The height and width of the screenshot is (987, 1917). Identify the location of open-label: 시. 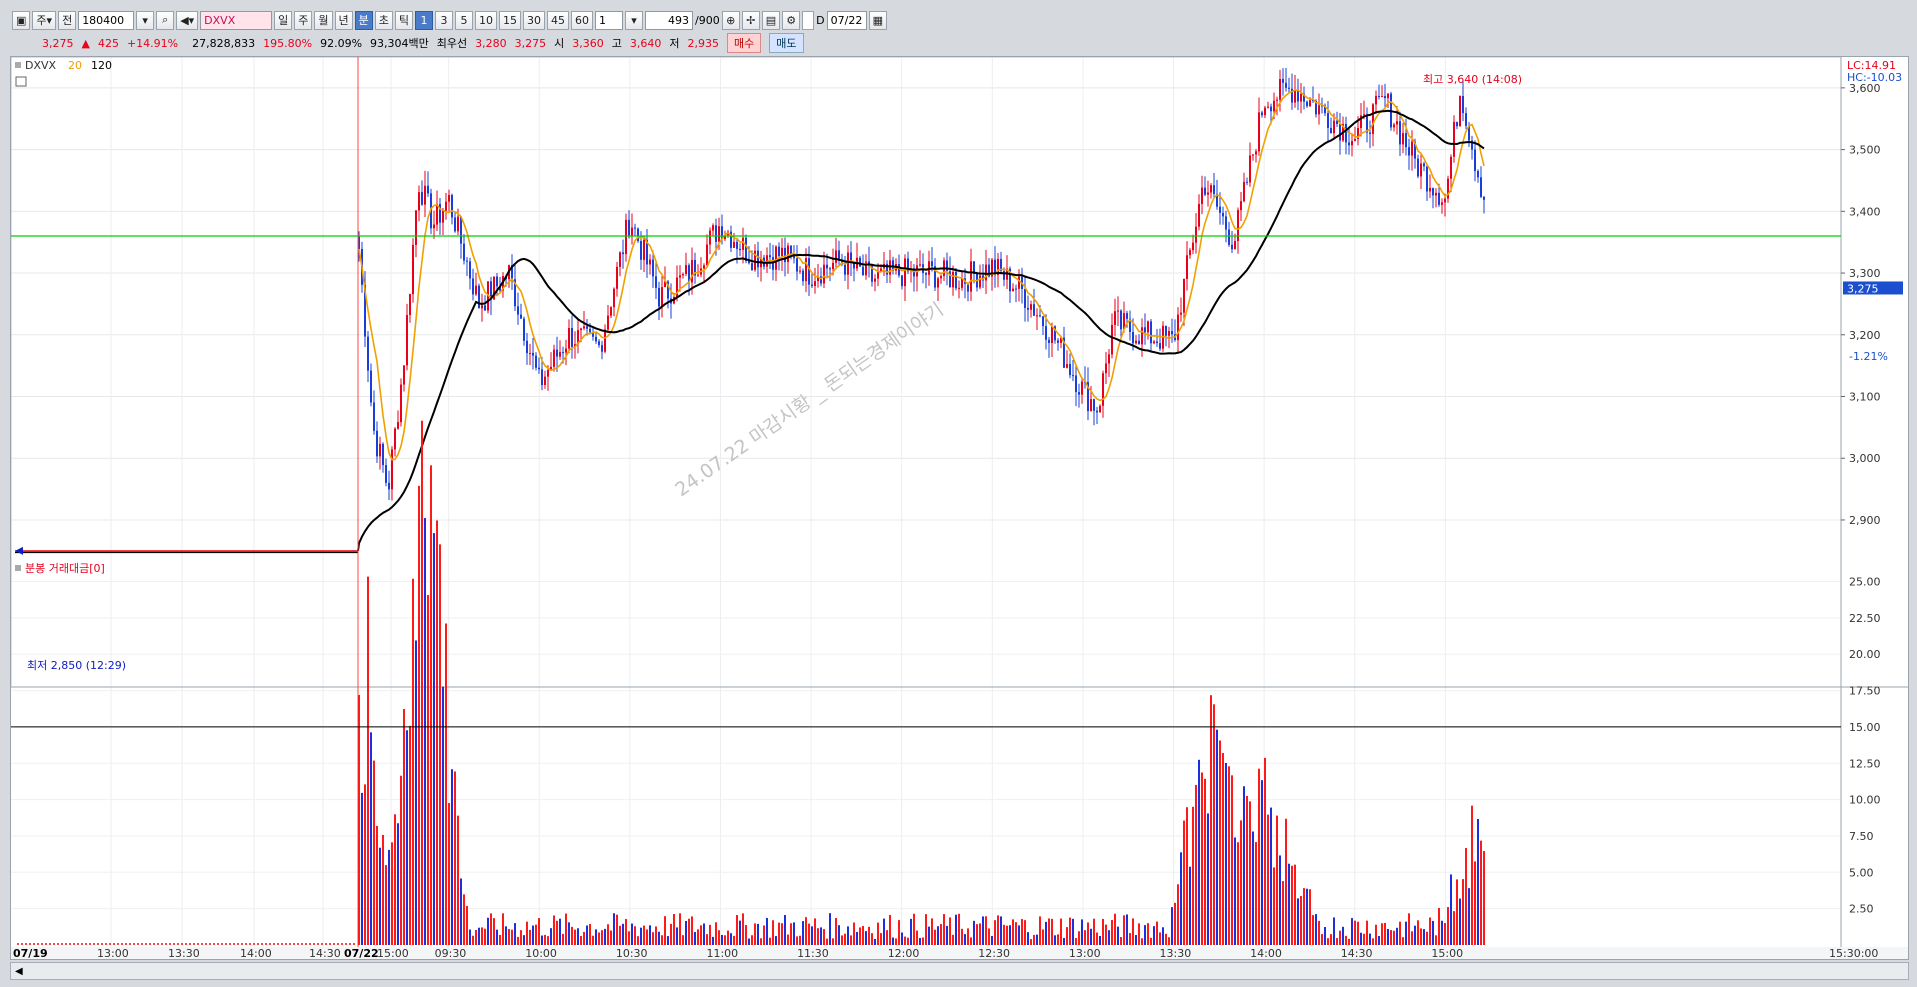
(559, 43).